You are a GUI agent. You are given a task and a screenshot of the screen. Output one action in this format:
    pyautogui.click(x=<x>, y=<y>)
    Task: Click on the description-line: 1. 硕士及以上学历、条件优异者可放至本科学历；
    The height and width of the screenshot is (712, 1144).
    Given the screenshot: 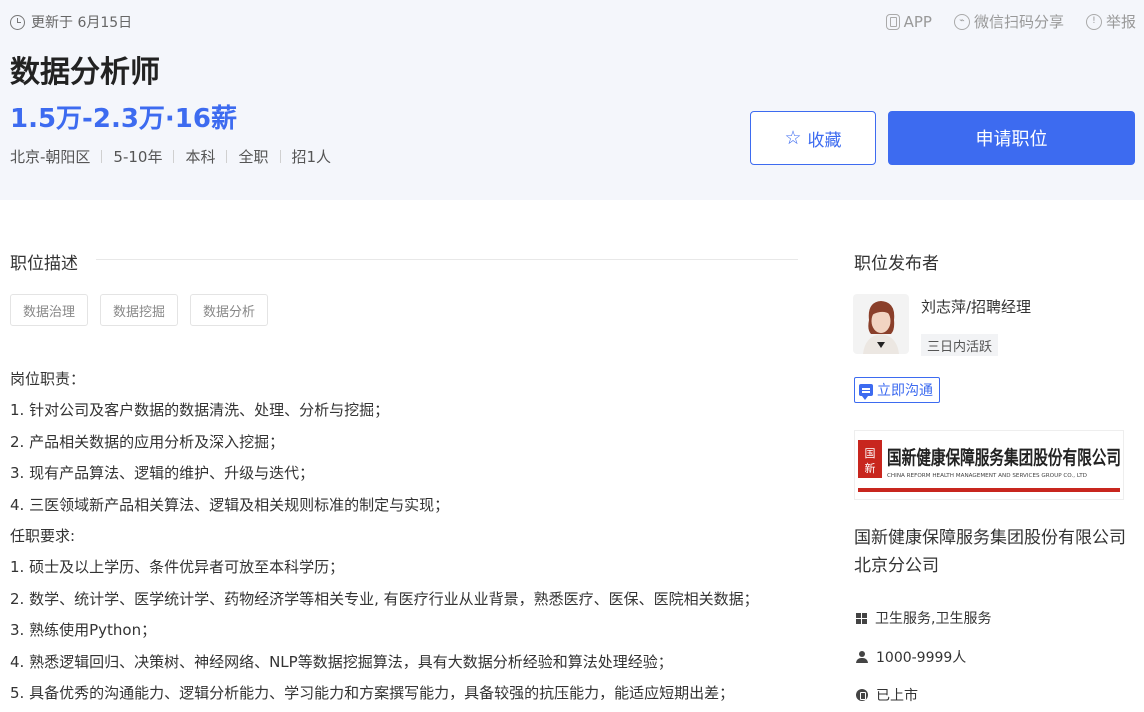 What is the action you would take?
    pyautogui.click(x=177, y=567)
    